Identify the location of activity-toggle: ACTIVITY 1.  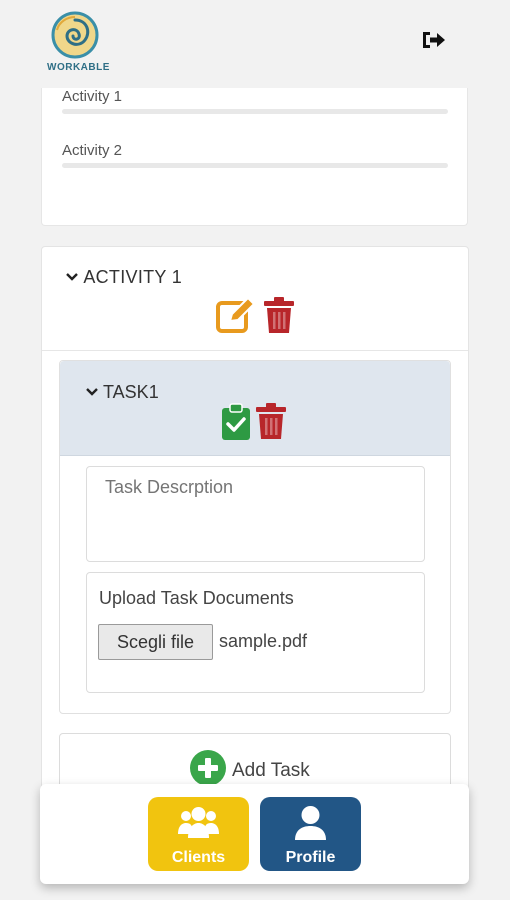
(124, 277).